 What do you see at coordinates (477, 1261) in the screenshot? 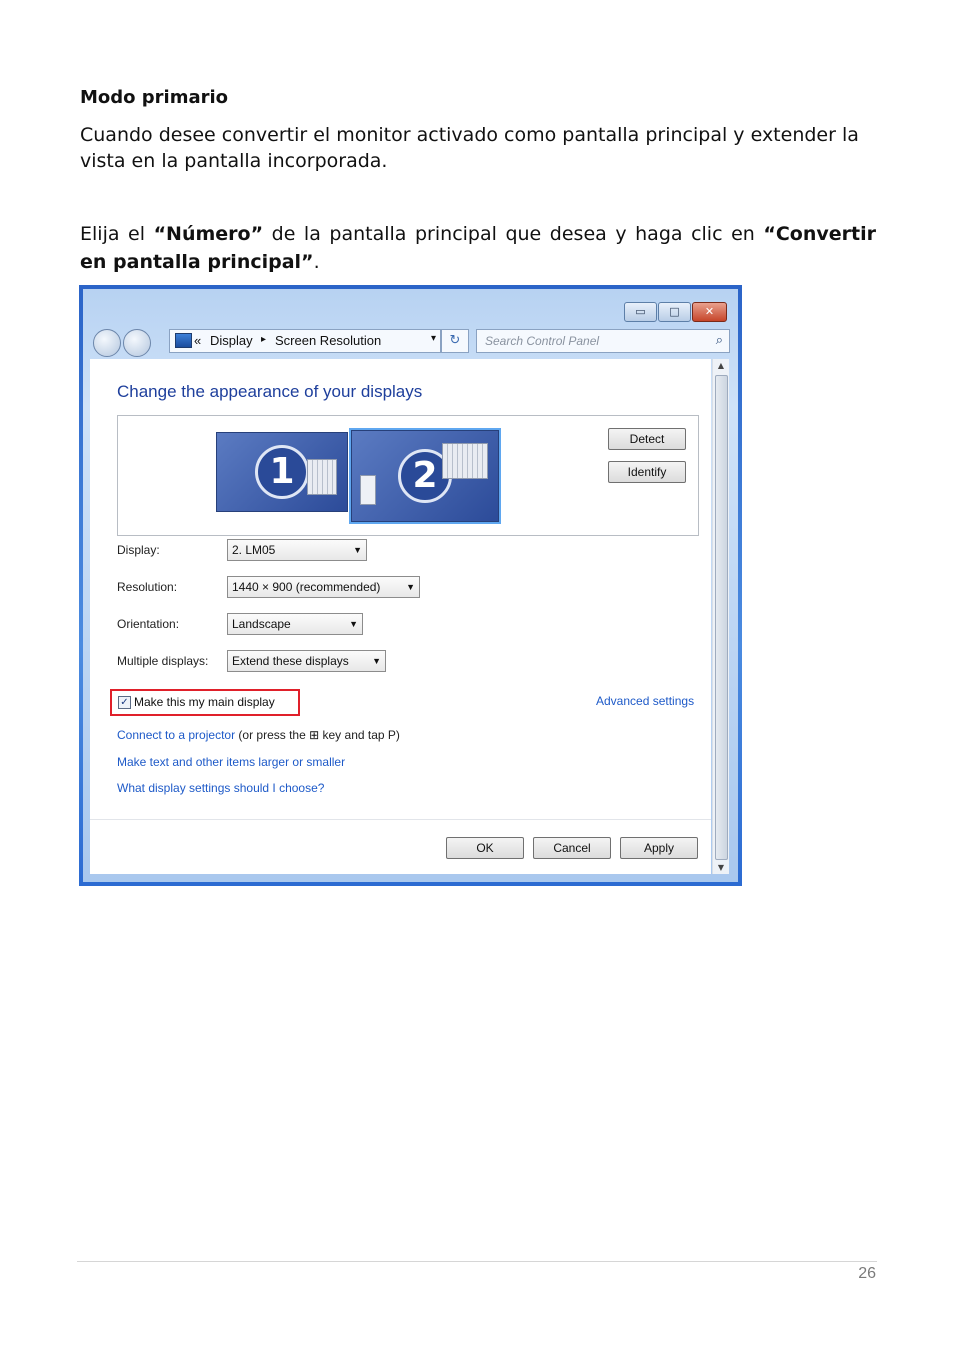
I see `footer-divider` at bounding box center [477, 1261].